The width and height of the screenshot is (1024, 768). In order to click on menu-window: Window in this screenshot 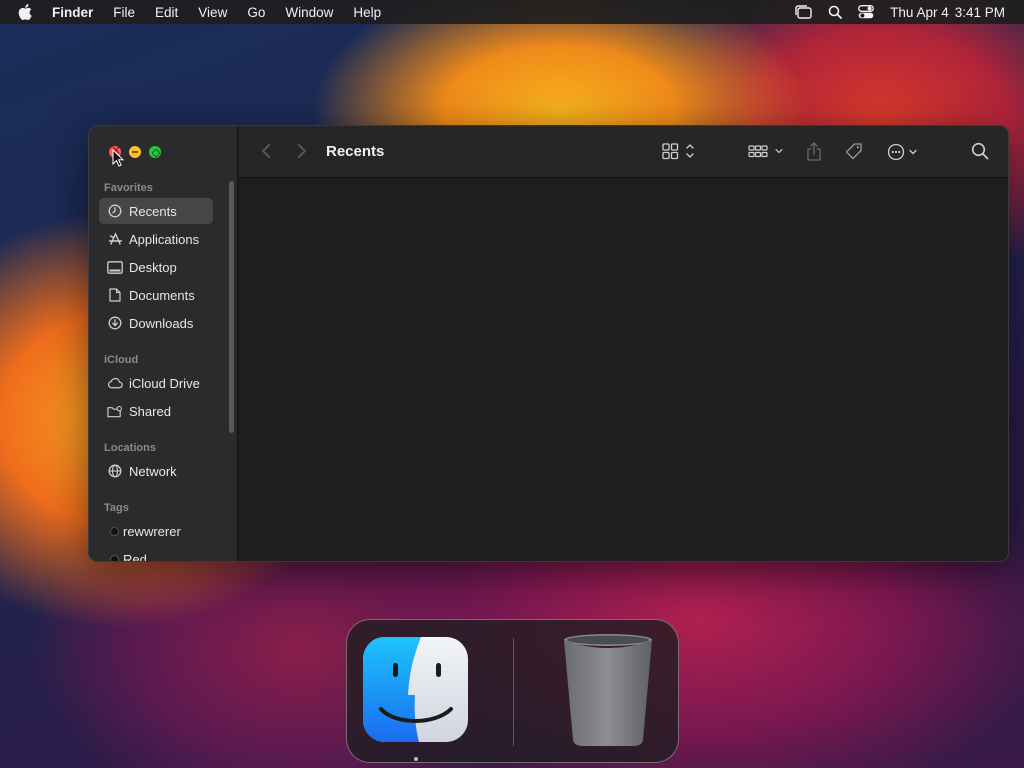, I will do `click(309, 12)`.